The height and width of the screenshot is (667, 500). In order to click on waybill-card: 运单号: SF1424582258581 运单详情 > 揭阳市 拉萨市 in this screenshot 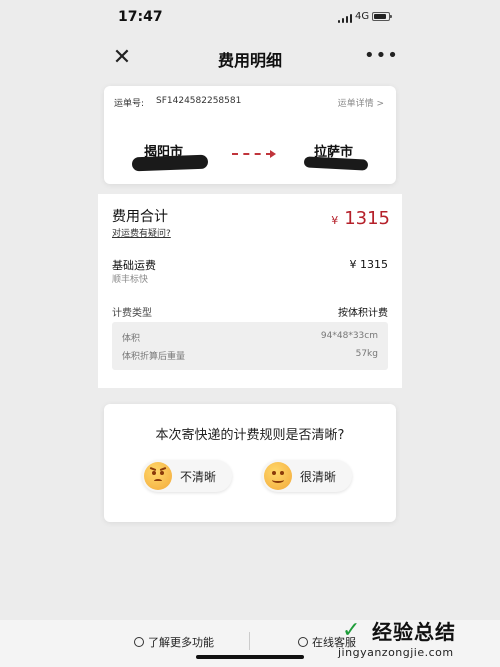, I will do `click(250, 135)`.